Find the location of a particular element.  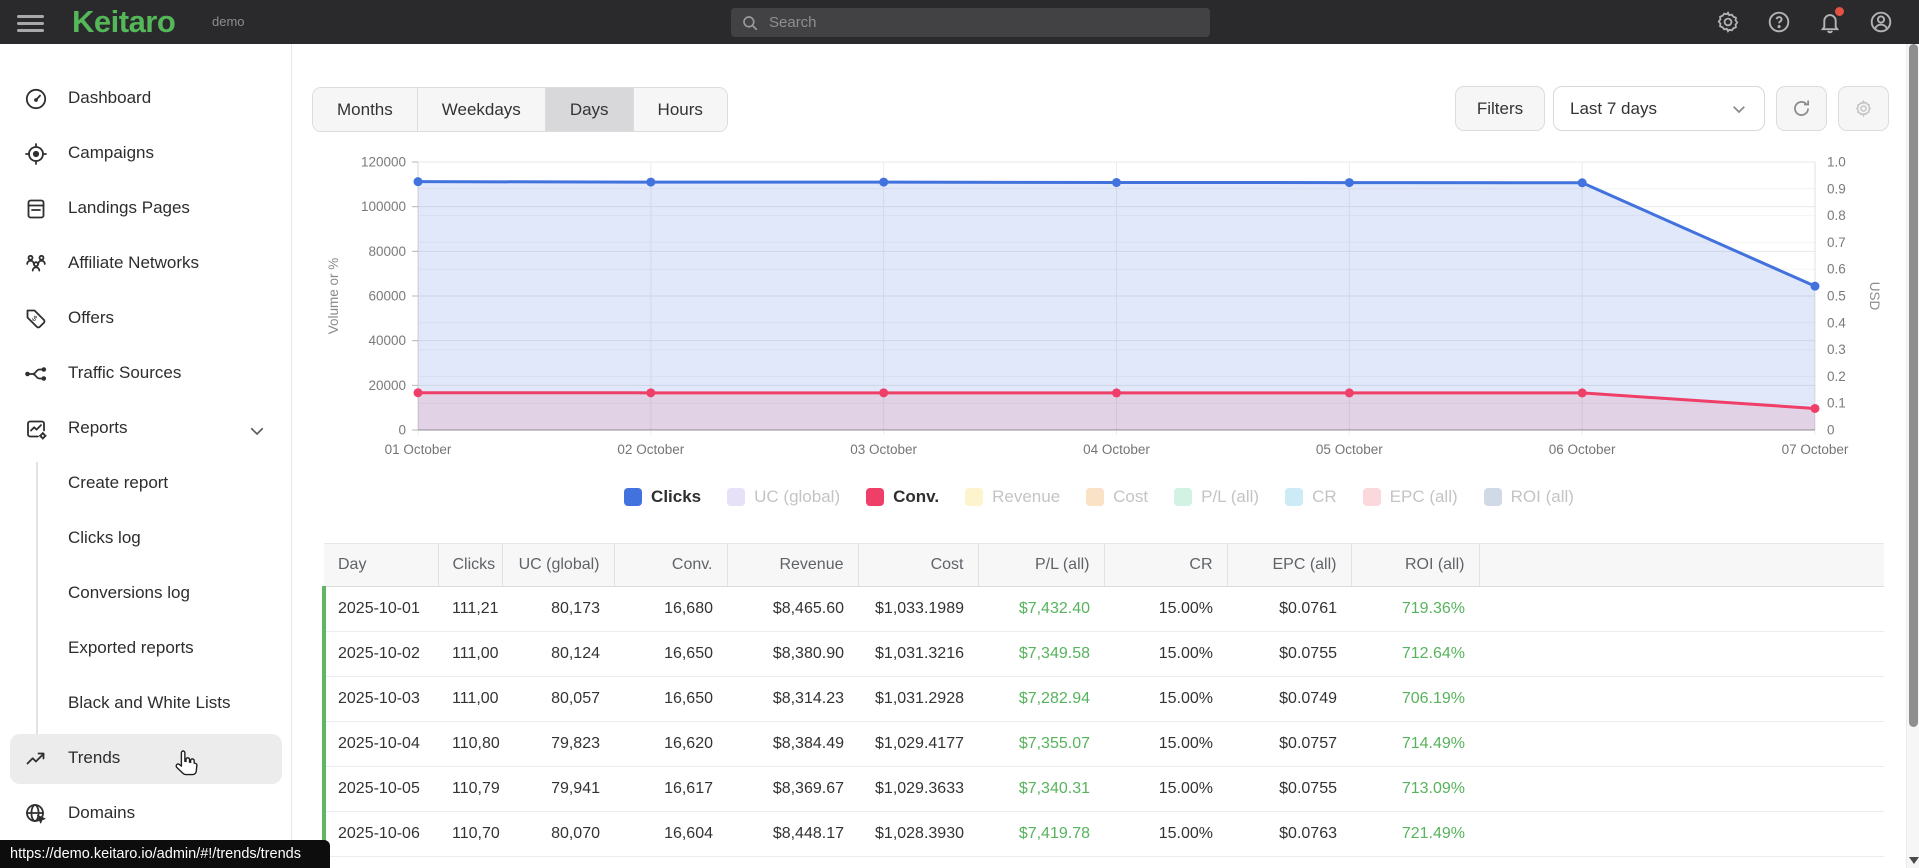

date-range-value: Last 7 days is located at coordinates (1613, 108).